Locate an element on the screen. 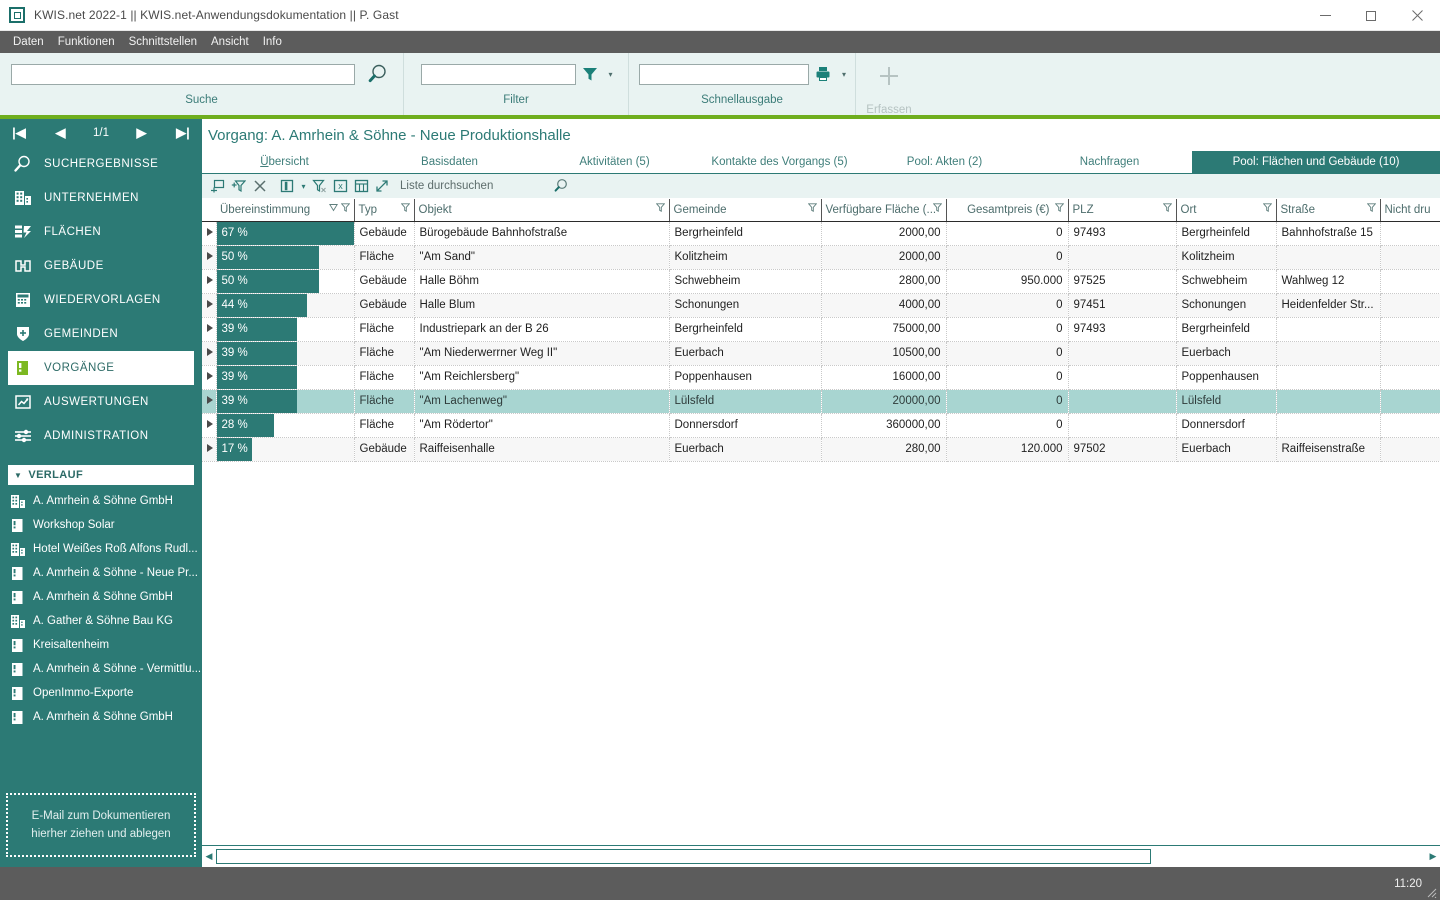  horizontal-scrollbar: ◀ ▶ is located at coordinates (821, 856).